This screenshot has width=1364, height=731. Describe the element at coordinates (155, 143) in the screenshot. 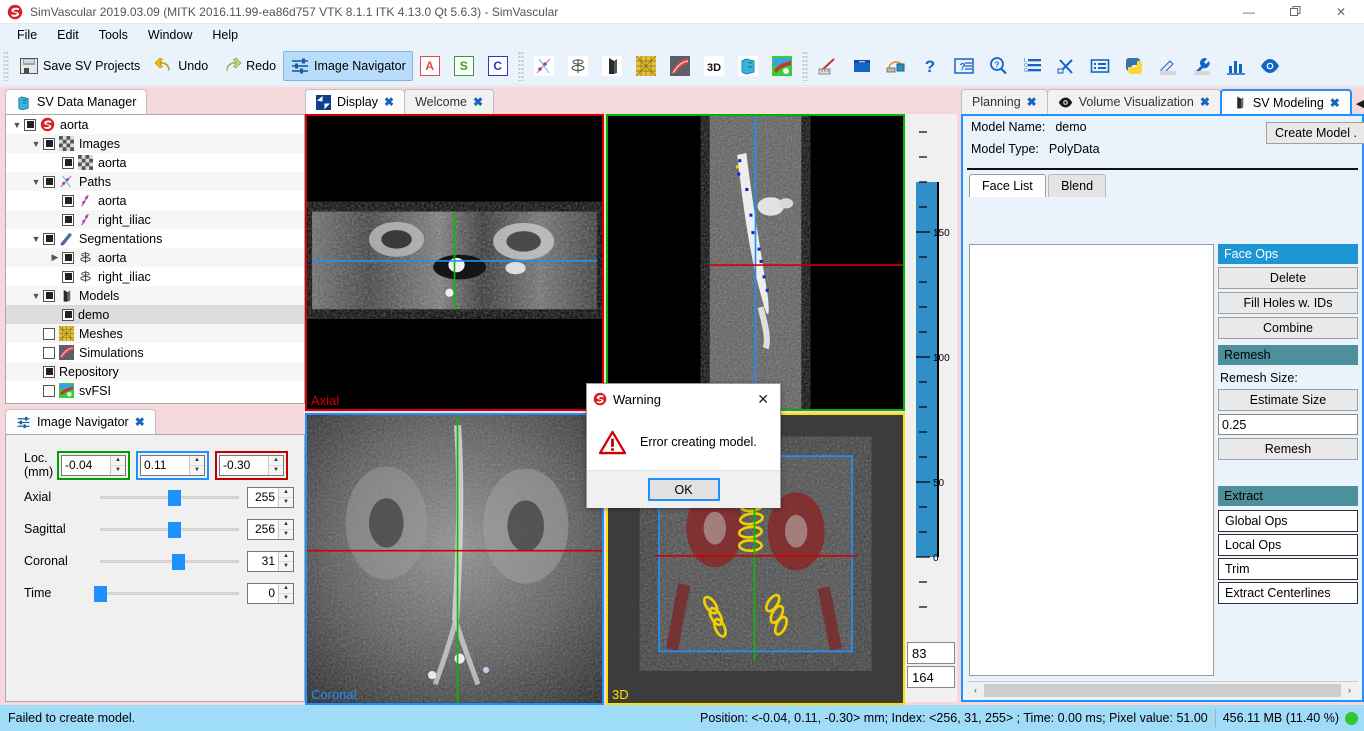

I see `tree-item-images: ▼ Images` at that location.